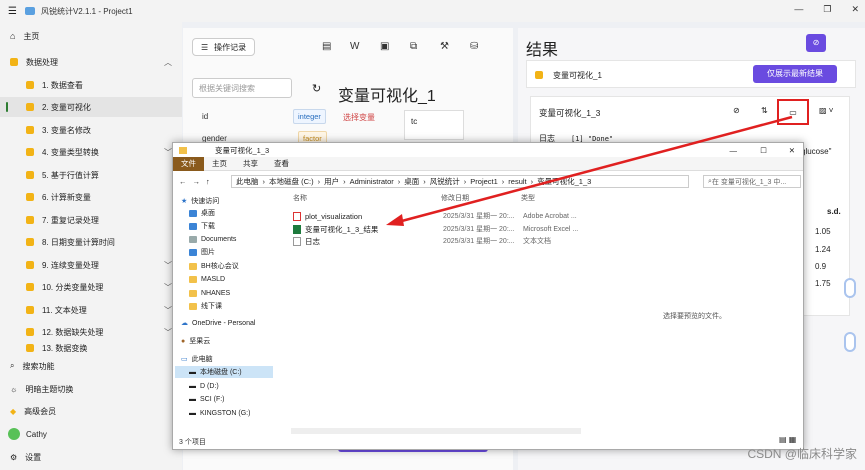 This screenshot has height=470, width=865. What do you see at coordinates (802, 454) in the screenshot?
I see `watermark: CSDN @临床科学家` at bounding box center [802, 454].